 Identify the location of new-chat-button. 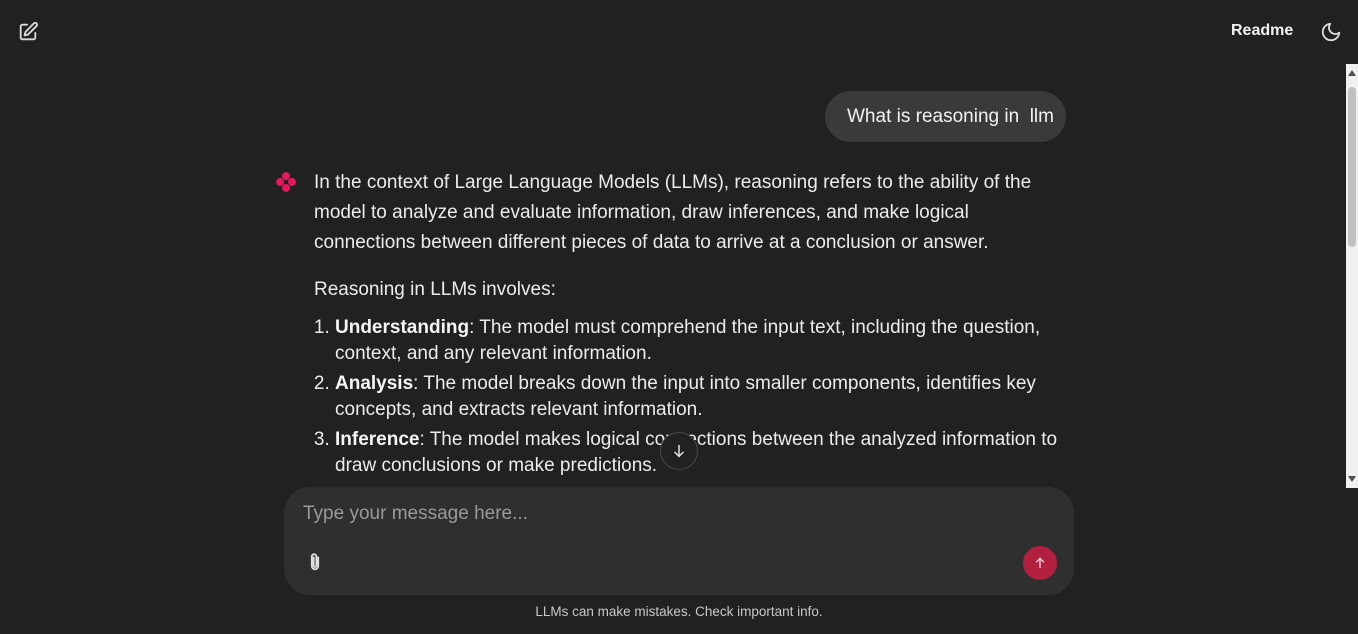
(28, 32).